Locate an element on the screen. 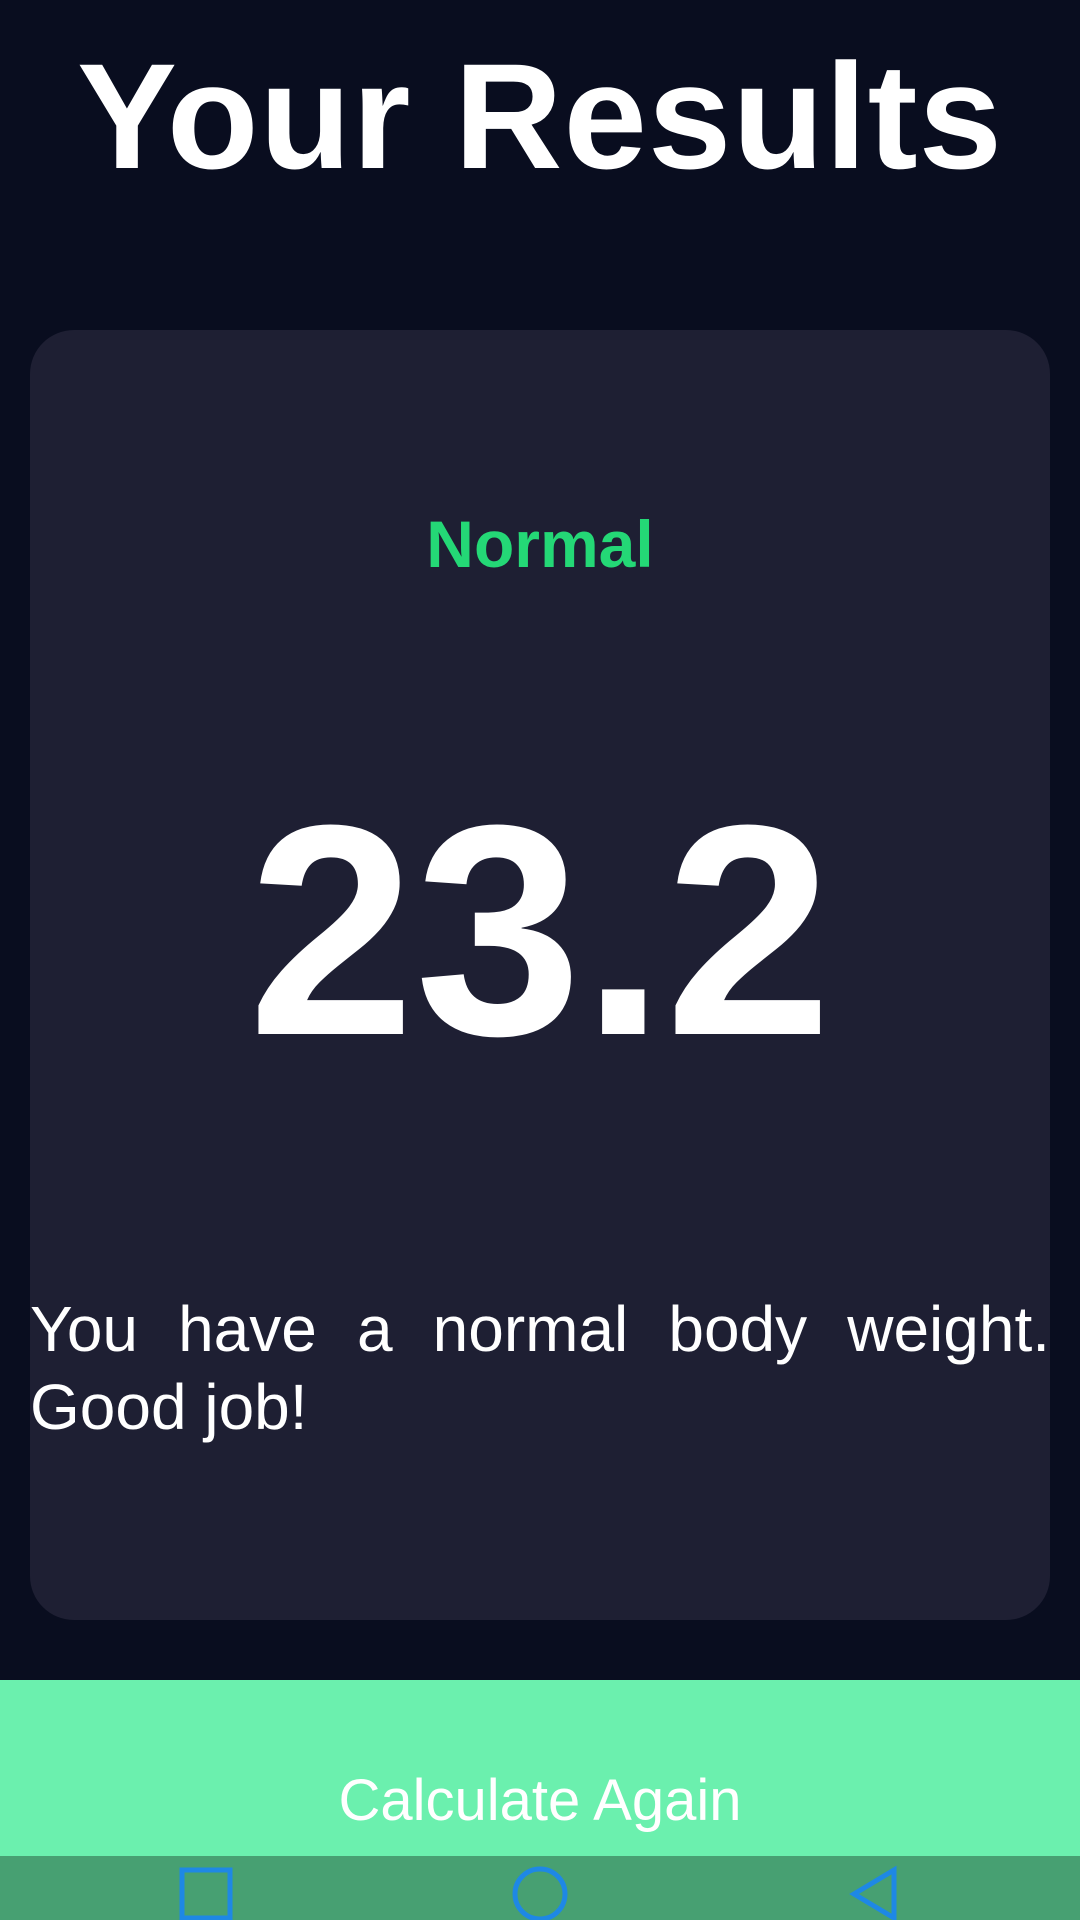 The height and width of the screenshot is (1920, 1080). bmi-value: 23.2 is located at coordinates (540, 930).